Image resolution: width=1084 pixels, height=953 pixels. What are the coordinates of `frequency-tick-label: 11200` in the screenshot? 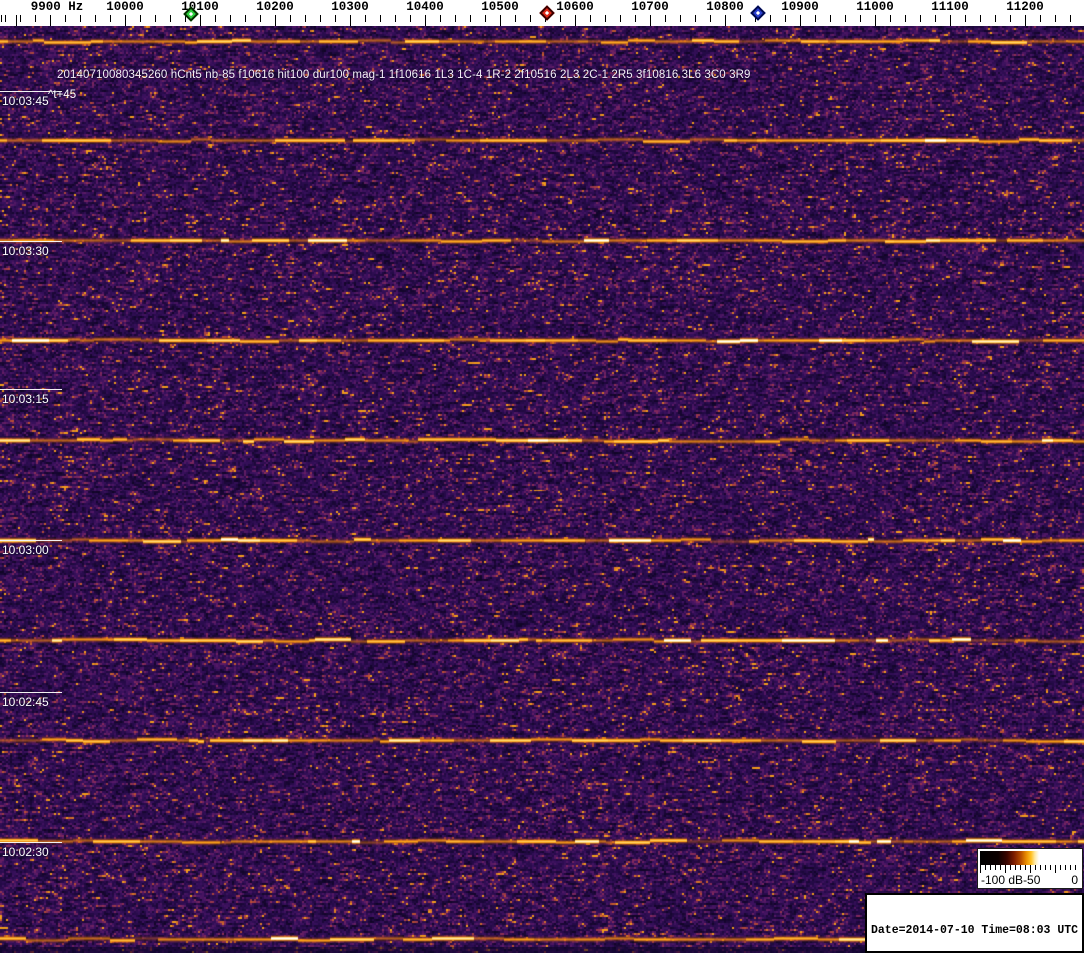 It's located at (1025, 7).